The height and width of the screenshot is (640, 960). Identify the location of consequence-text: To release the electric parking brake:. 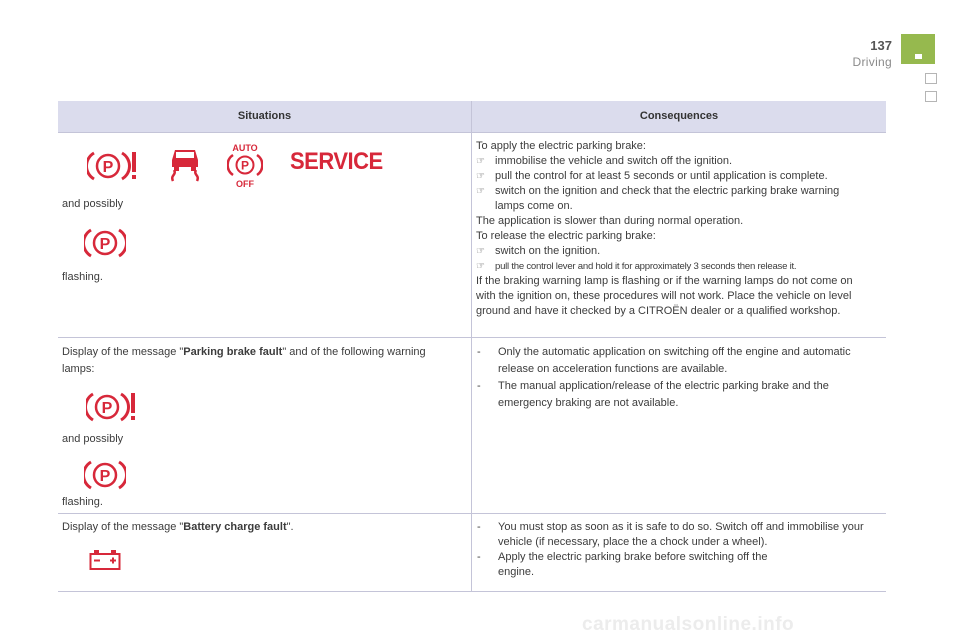
(566, 236).